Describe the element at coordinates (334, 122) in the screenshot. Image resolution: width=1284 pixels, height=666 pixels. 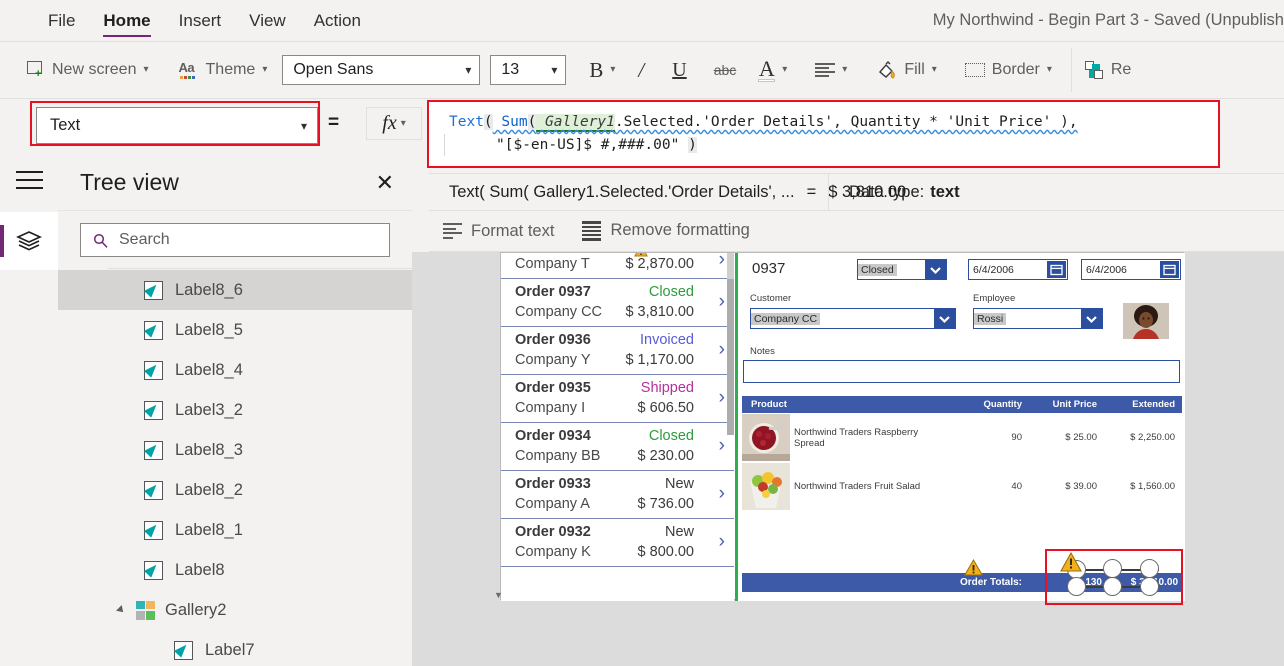
I see `equals-sign: =` at that location.